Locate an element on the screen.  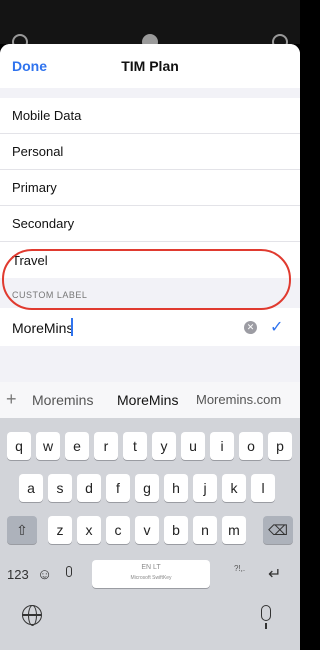
delete-icon: ⌫ is located at coordinates (278, 530).